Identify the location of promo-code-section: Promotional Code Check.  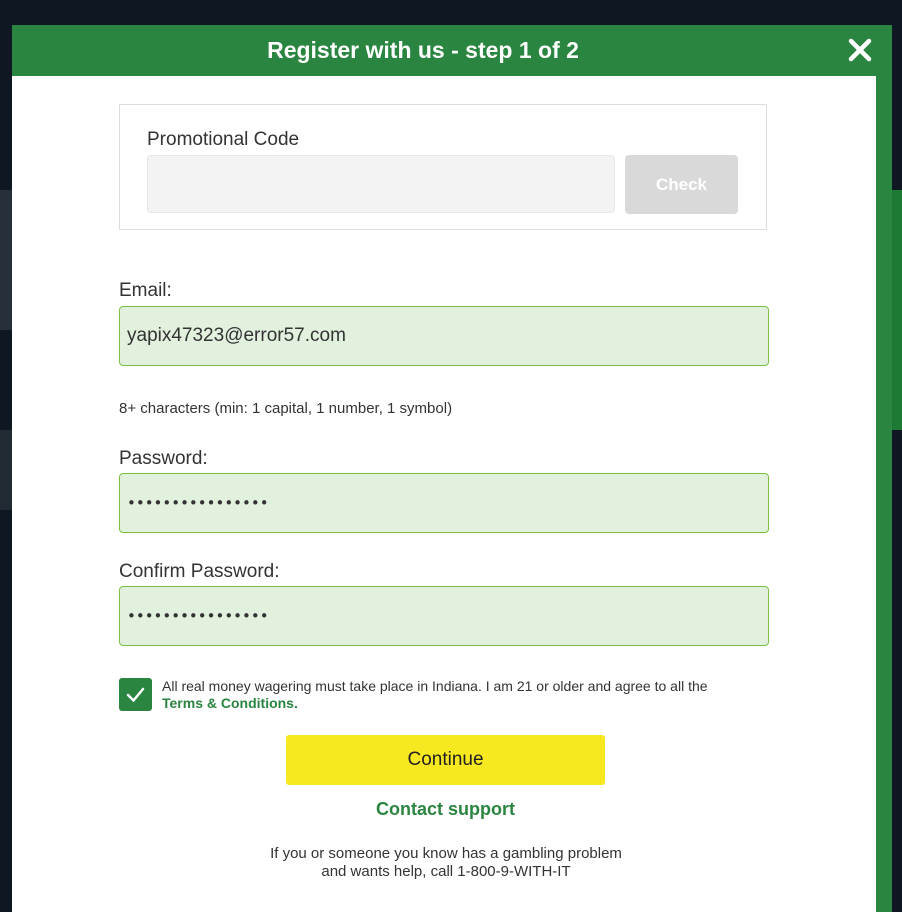
(443, 167).